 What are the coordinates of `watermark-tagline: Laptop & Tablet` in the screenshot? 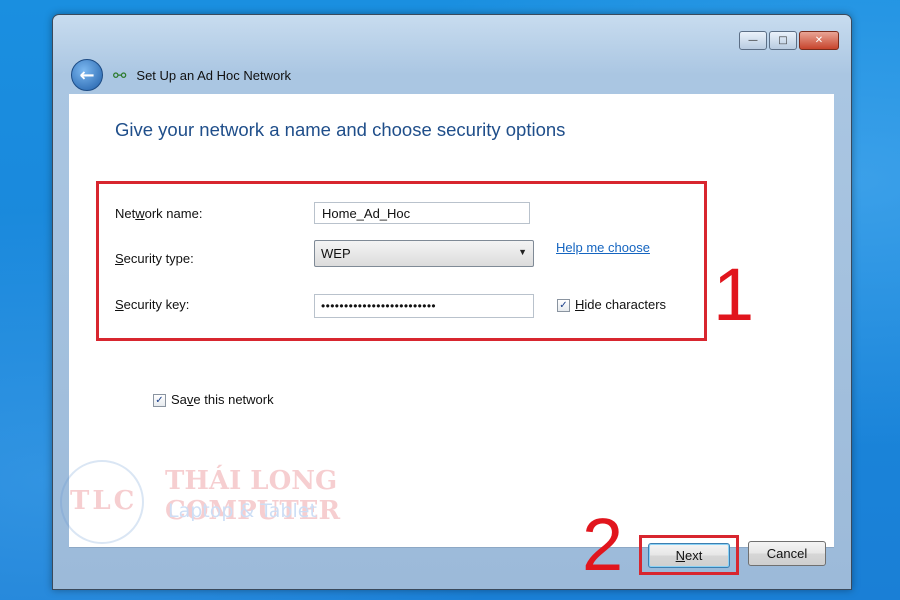 It's located at (242, 511).